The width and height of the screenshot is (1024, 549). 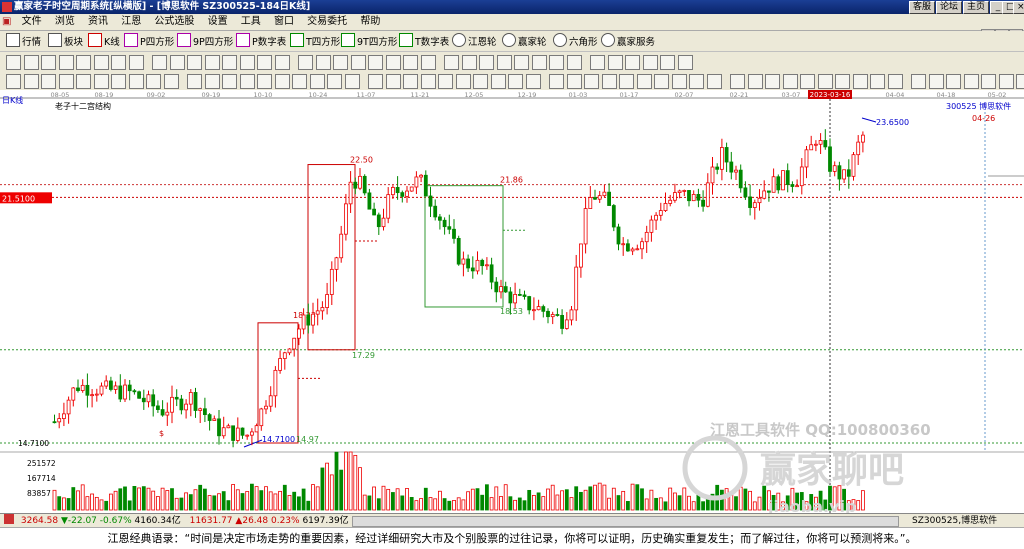 What do you see at coordinates (149, 41) in the screenshot?
I see `p-square-button: P四方形` at bounding box center [149, 41].